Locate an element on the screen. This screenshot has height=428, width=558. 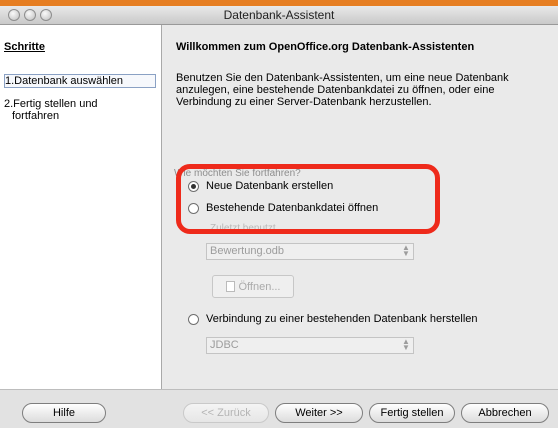
next-button: Weiter >> is located at coordinates (319, 413).